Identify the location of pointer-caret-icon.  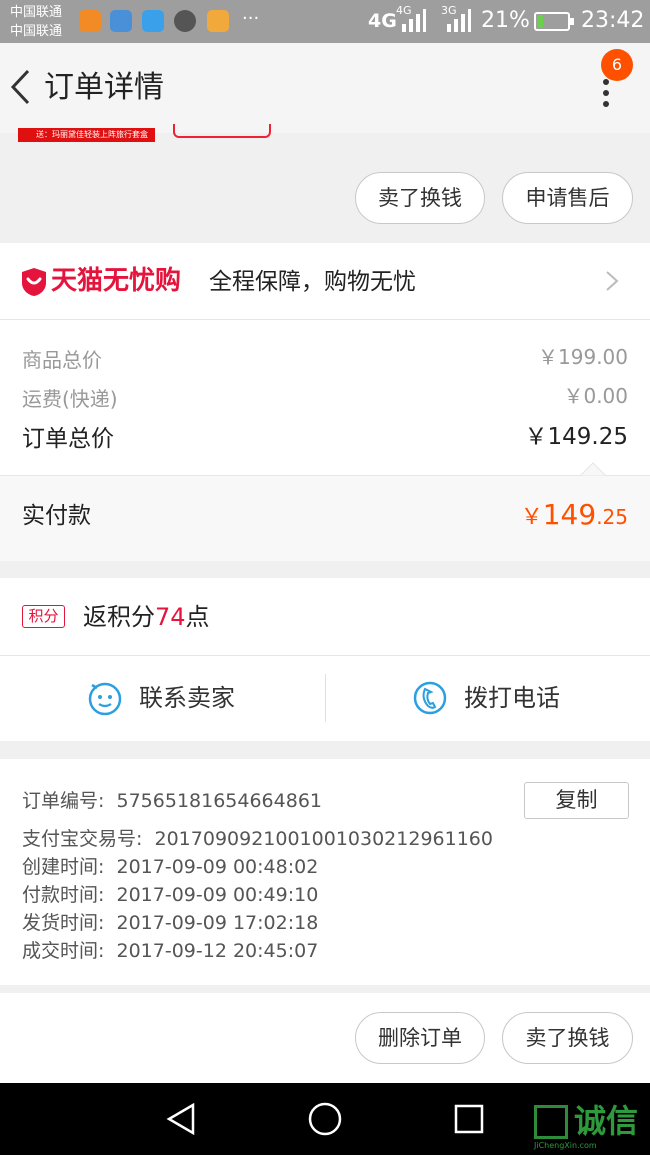
(593, 469).